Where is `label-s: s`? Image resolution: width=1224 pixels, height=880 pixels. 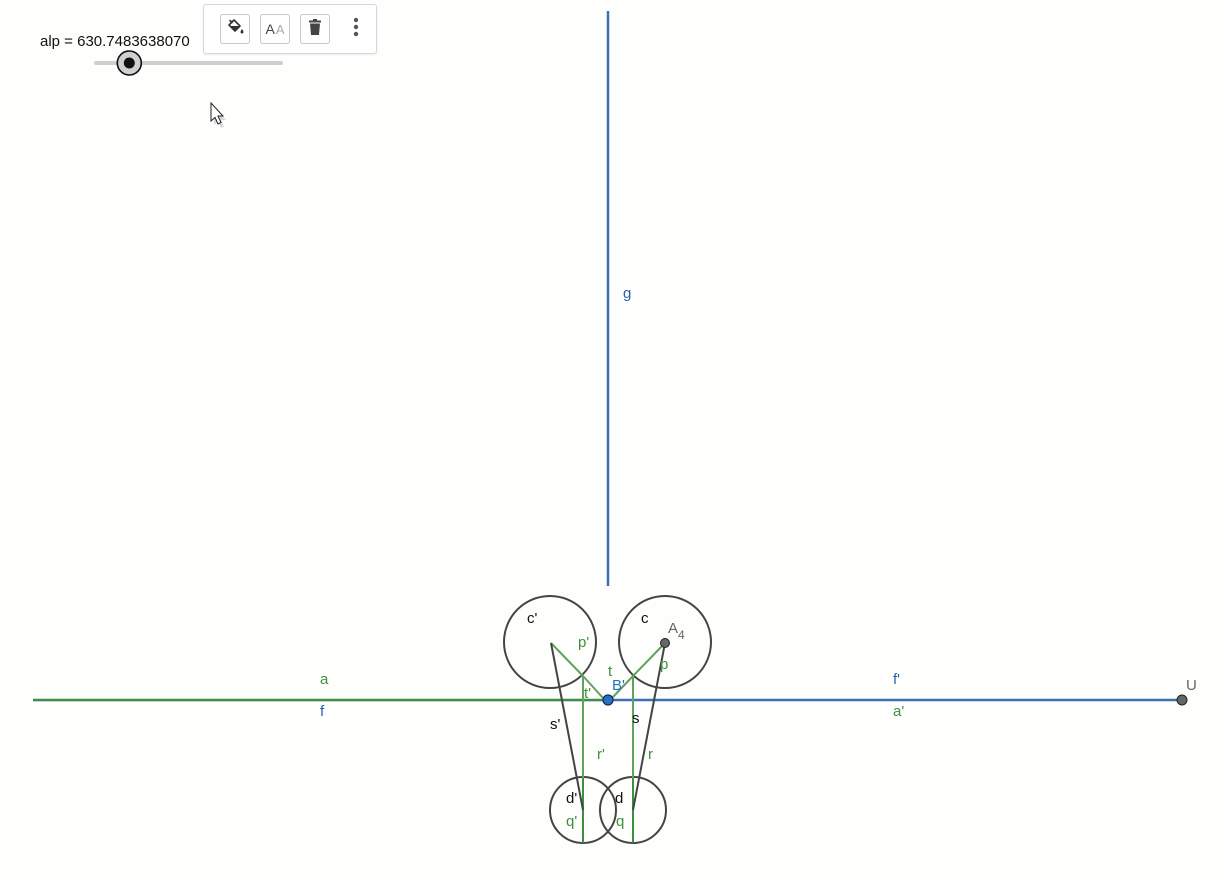
label-s: s is located at coordinates (636, 718).